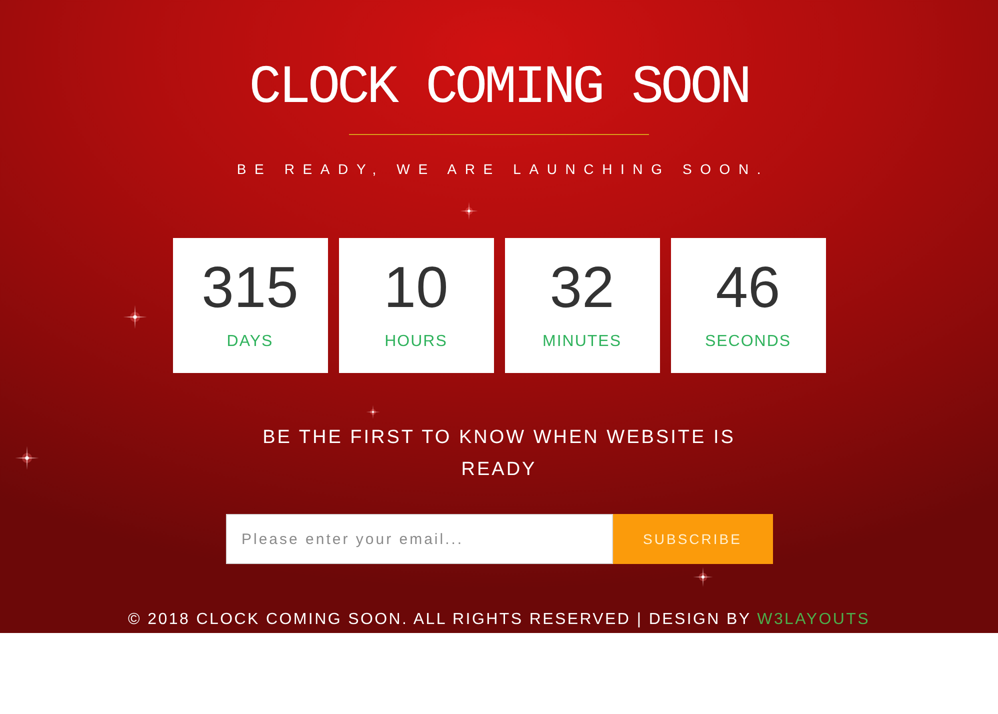 Image resolution: width=998 pixels, height=714 pixels. Describe the element at coordinates (582, 342) in the screenshot. I see `countdown-unit: MINUTES` at that location.